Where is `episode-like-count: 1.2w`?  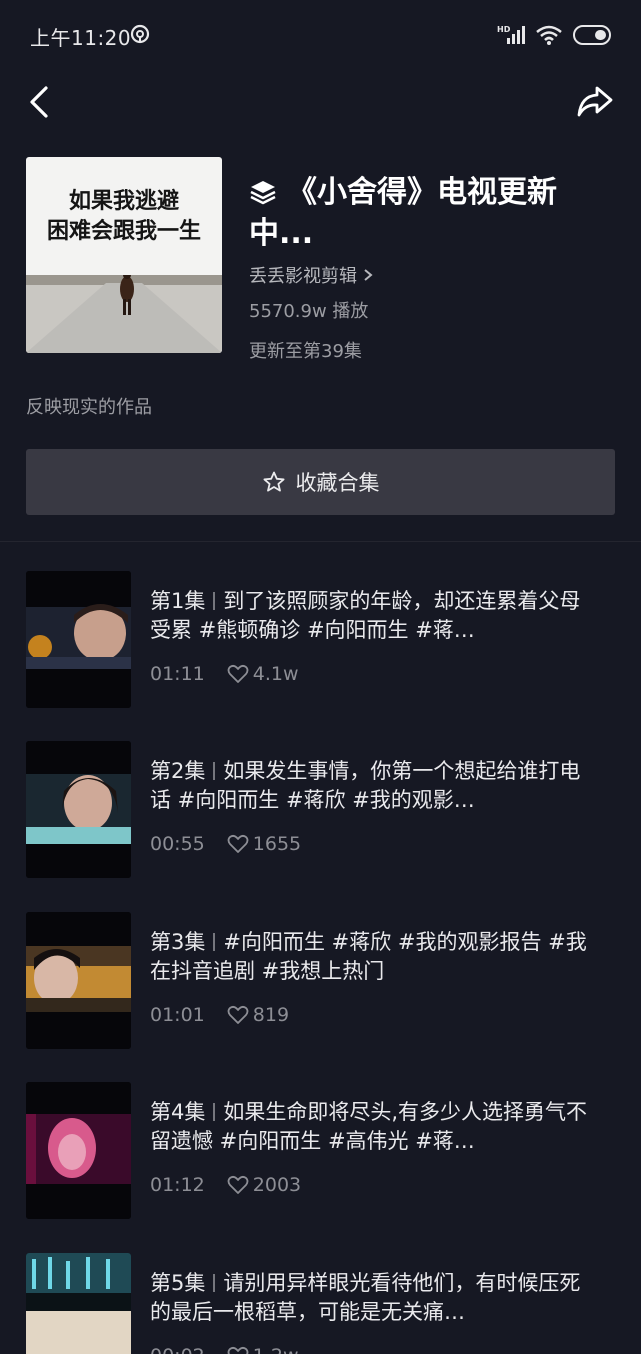 episode-like-count: 1.2w is located at coordinates (276, 1349).